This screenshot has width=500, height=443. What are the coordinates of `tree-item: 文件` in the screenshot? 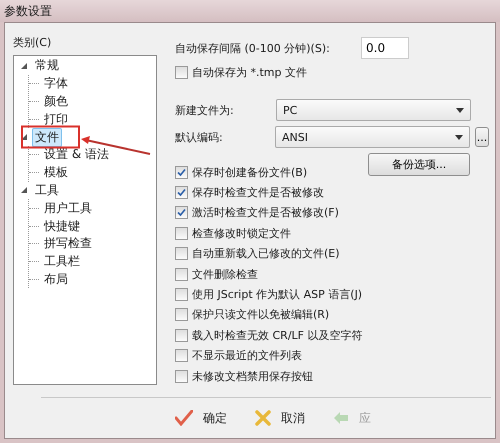 It's located at (47, 137).